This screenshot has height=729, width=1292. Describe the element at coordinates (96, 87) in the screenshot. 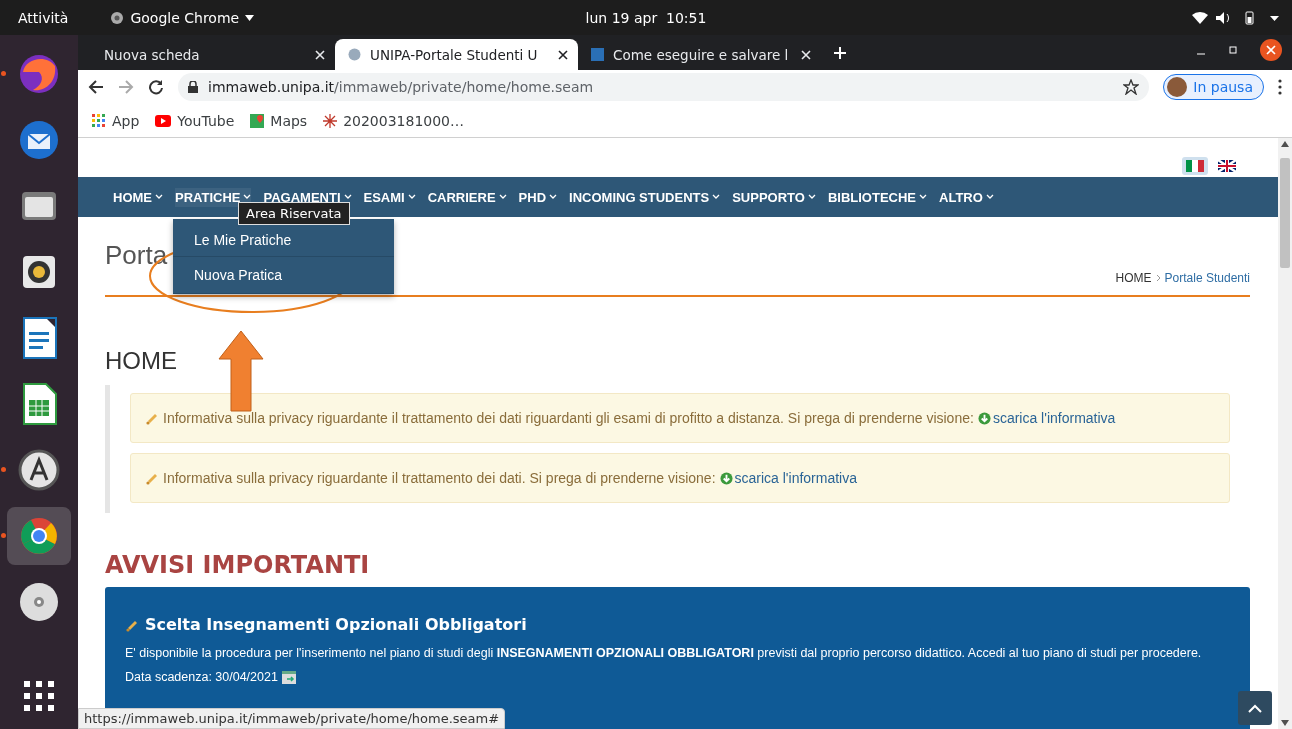

I see `back-arrow-icon` at that location.